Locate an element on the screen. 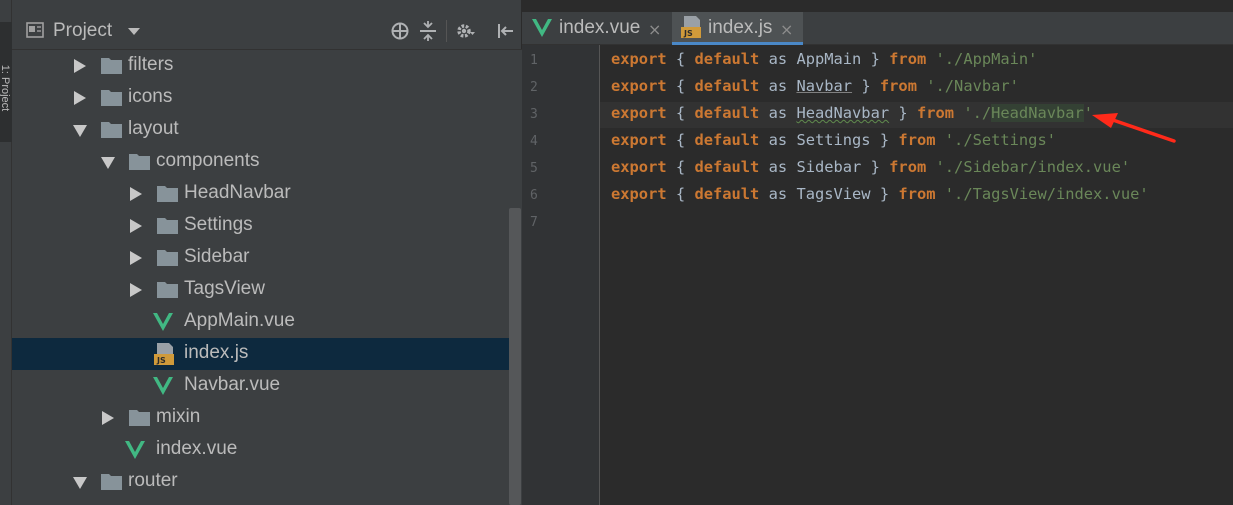 Image resolution: width=1233 pixels, height=505 pixels. header-divider is located at coordinates (446, 31).